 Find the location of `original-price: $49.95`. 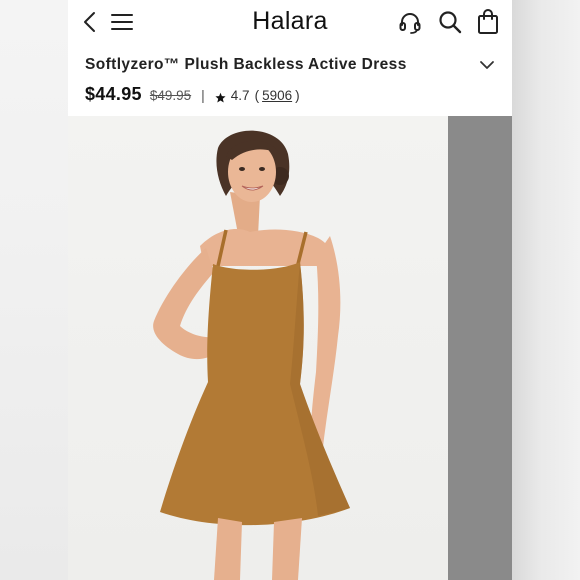

original-price: $49.95 is located at coordinates (170, 95).